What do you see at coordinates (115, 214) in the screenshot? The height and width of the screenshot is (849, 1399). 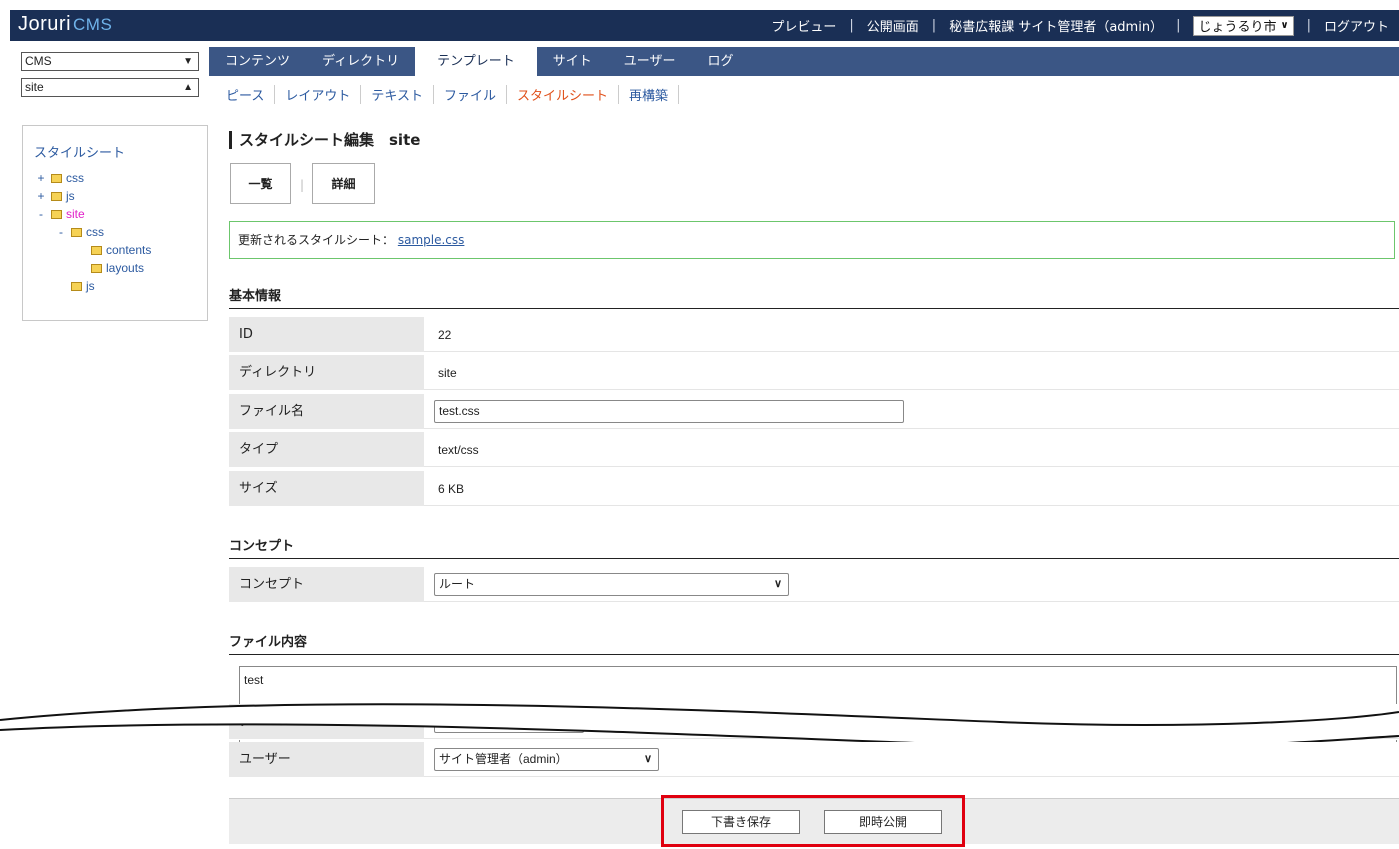 I see `tree-node: - site` at bounding box center [115, 214].